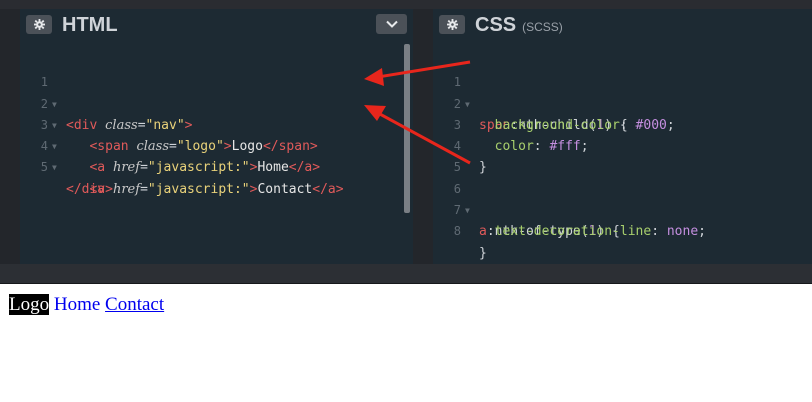  What do you see at coordinates (406, 4) in the screenshot?
I see `top-strip` at bounding box center [406, 4].